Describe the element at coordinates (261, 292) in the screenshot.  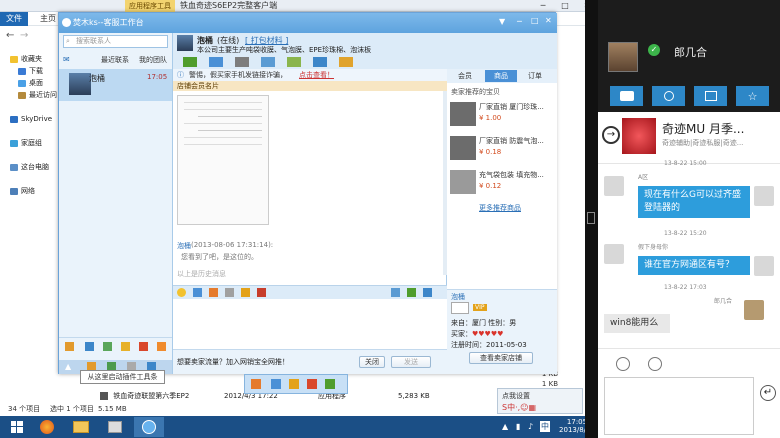
I see `heart-icon` at that location.